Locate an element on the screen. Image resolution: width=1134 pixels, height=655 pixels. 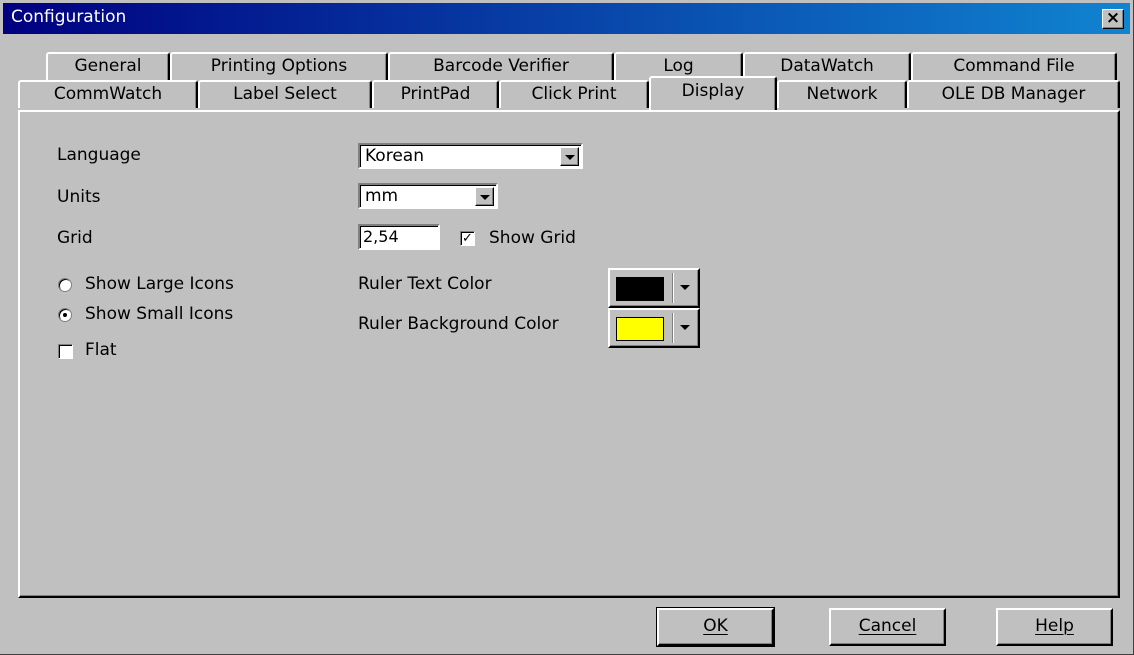
tab-label: Log is located at coordinates (678, 66).